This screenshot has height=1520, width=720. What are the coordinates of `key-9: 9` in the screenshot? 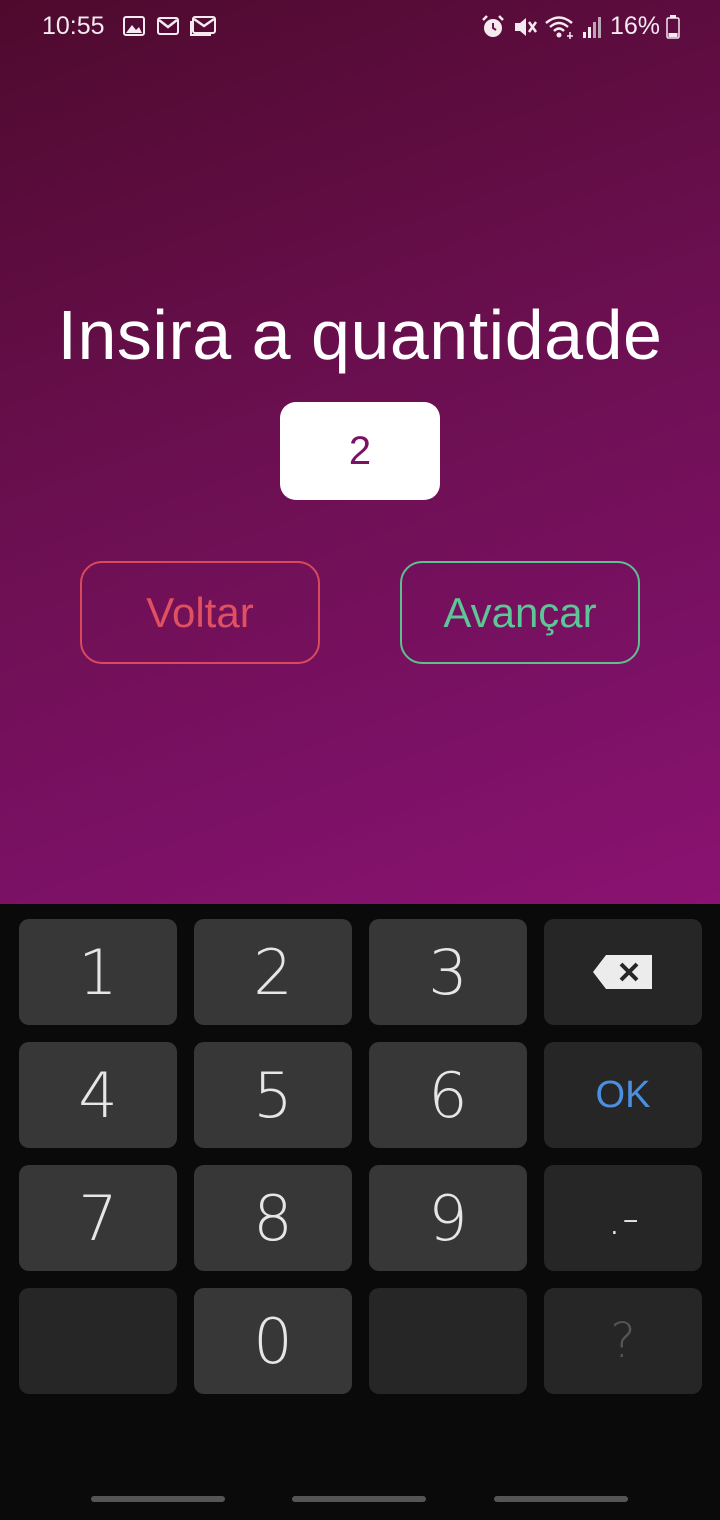 It's located at (448, 1218).